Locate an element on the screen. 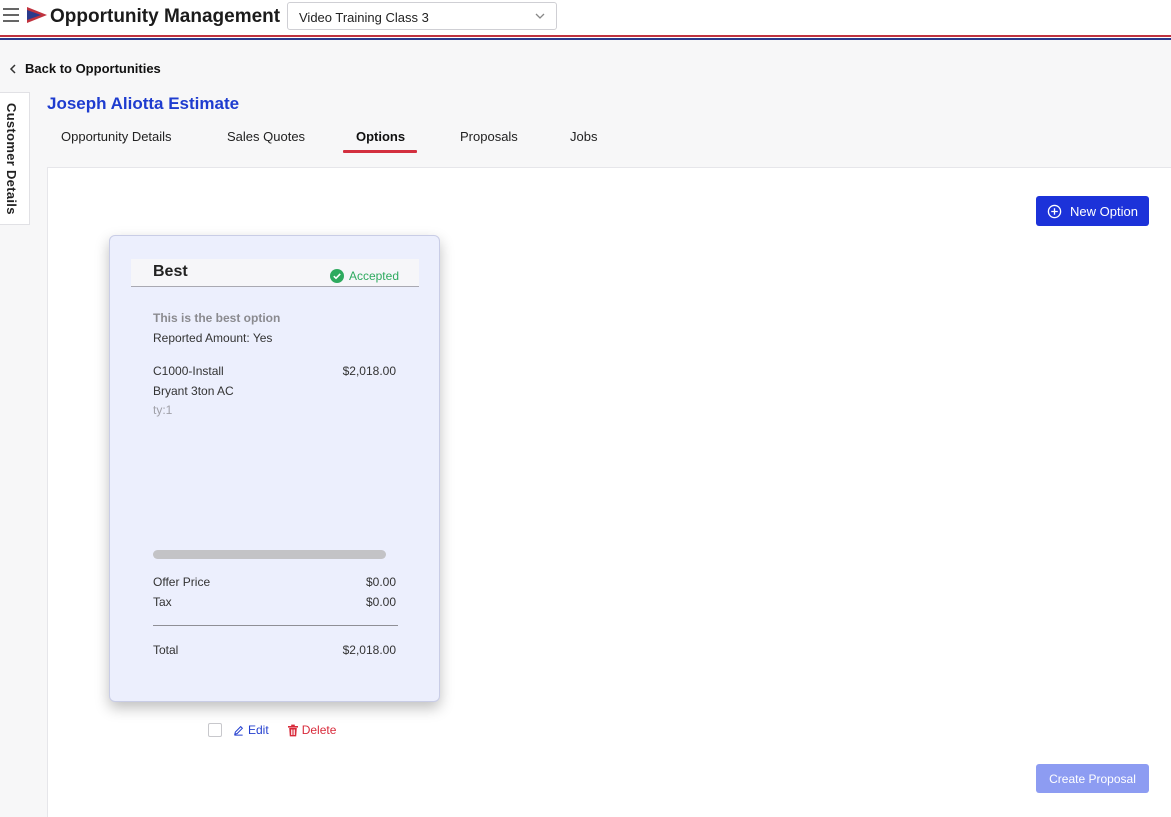 The height and width of the screenshot is (817, 1171). back-to-opportunities-link: Back to Opportunities is located at coordinates (85, 68).